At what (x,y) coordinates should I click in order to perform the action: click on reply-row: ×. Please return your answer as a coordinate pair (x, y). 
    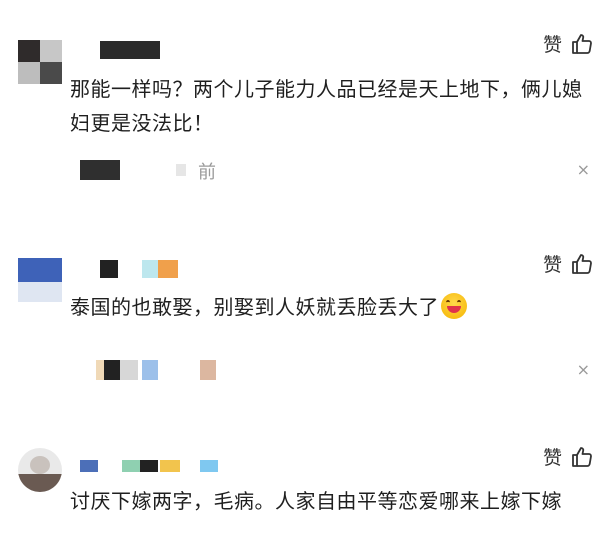
    Looking at the image, I should click on (337, 371).